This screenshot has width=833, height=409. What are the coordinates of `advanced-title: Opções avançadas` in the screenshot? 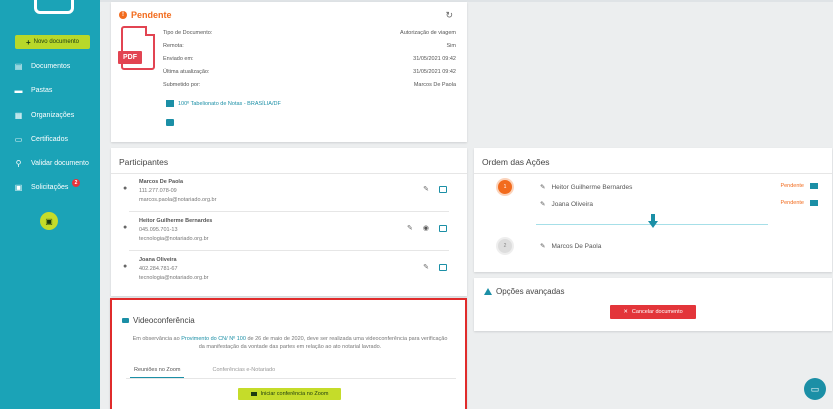 It's located at (524, 291).